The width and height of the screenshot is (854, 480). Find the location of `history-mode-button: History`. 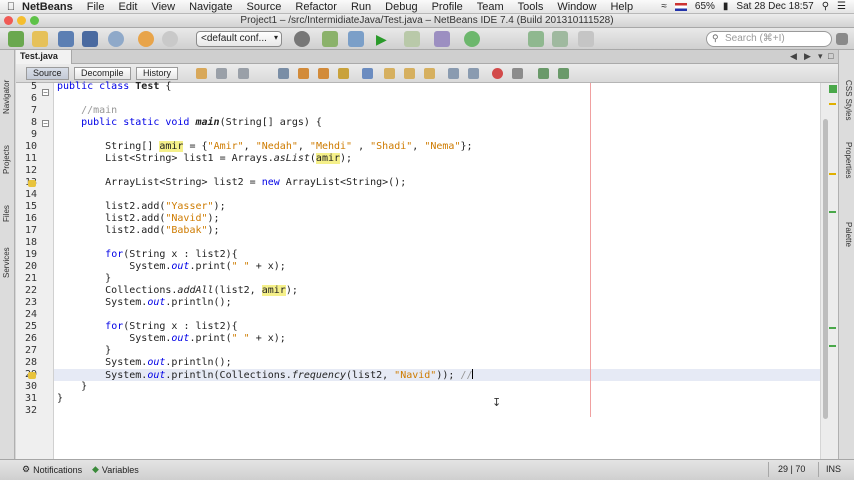

history-mode-button: History is located at coordinates (157, 73).